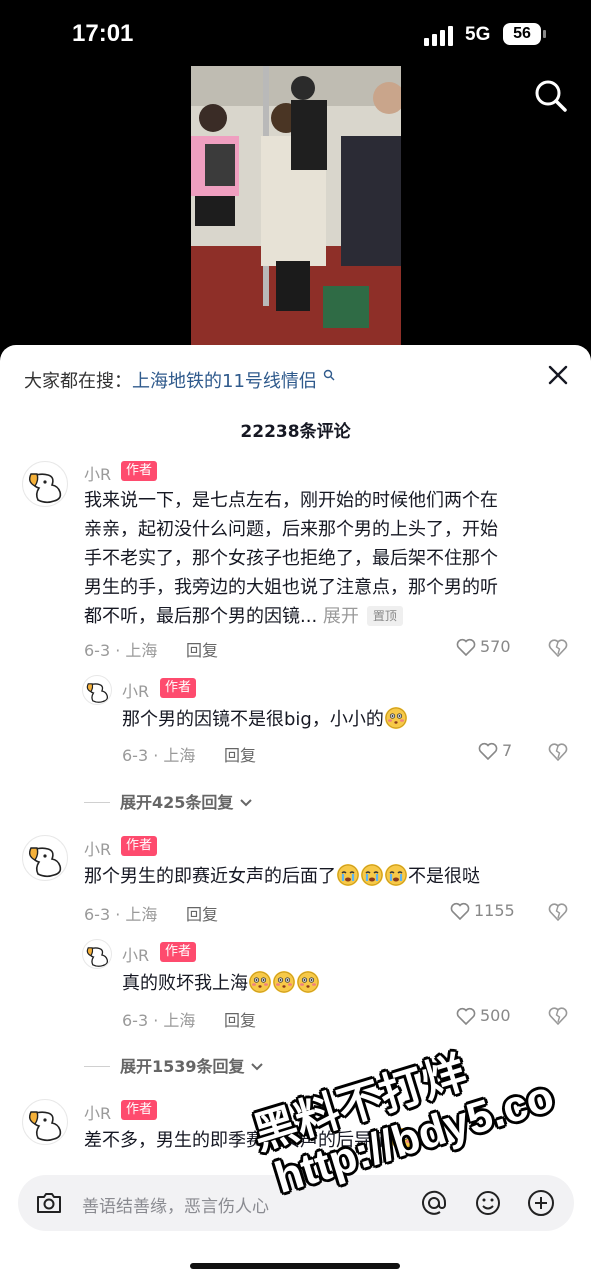 This screenshot has width=591, height=1280. I want to click on reply-text-content: 那个男的因镜不是很big，小小的, so click(253, 719).